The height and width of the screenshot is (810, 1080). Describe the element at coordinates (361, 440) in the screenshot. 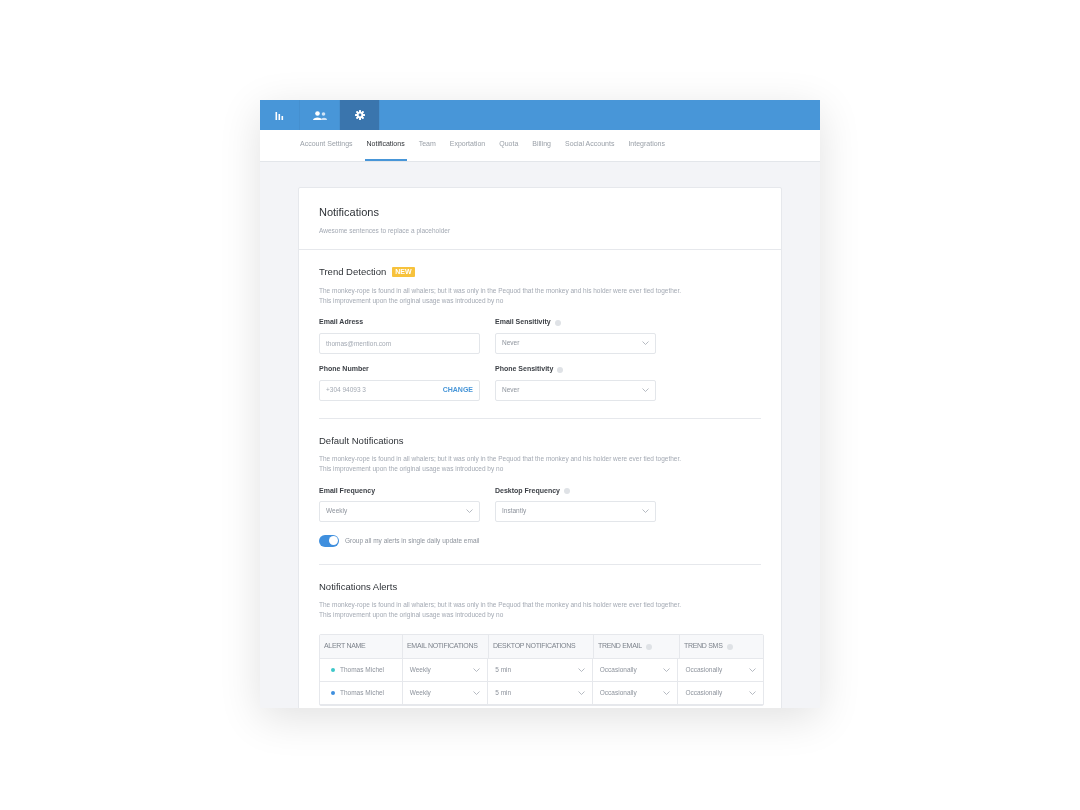

I see `section-title: Default Notifications` at that location.